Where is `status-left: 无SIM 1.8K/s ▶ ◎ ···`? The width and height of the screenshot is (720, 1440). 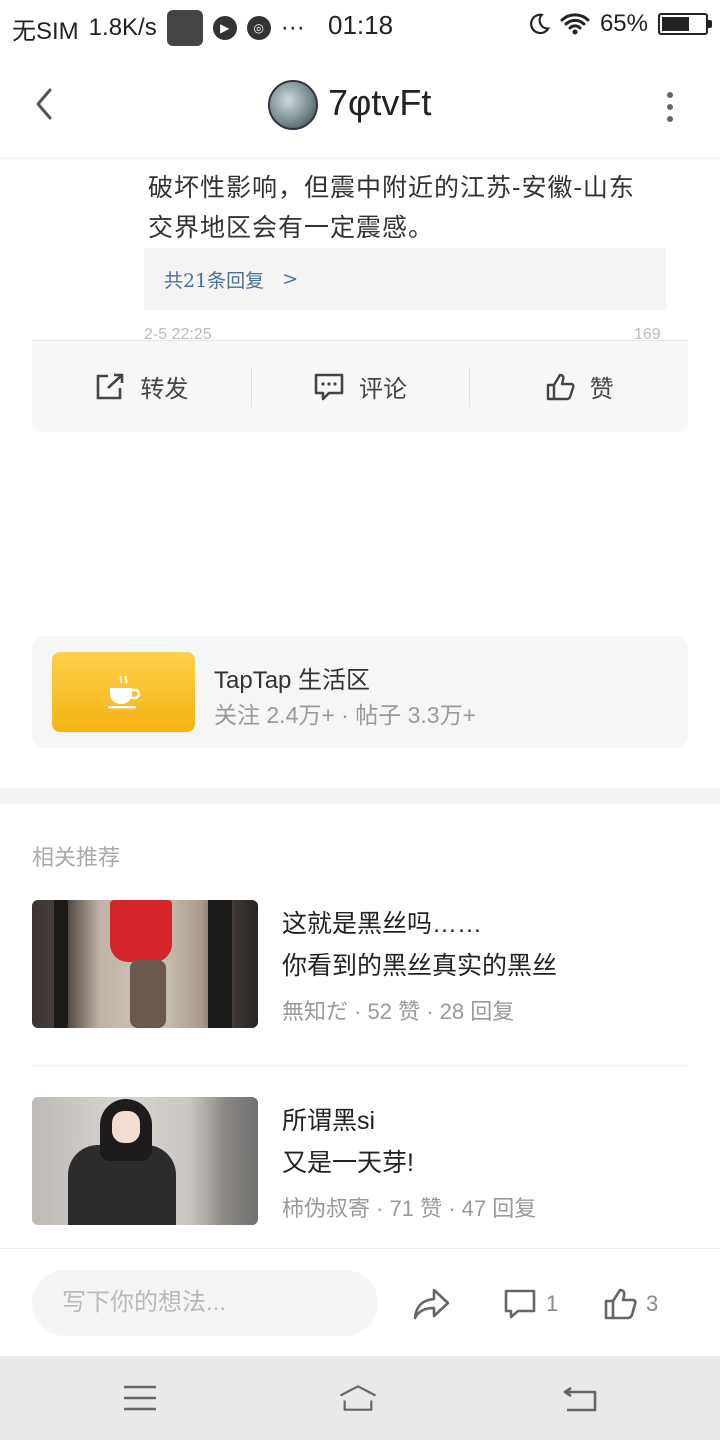
status-left: 无SIM 1.8K/s ▶ ◎ ··· is located at coordinates (158, 28).